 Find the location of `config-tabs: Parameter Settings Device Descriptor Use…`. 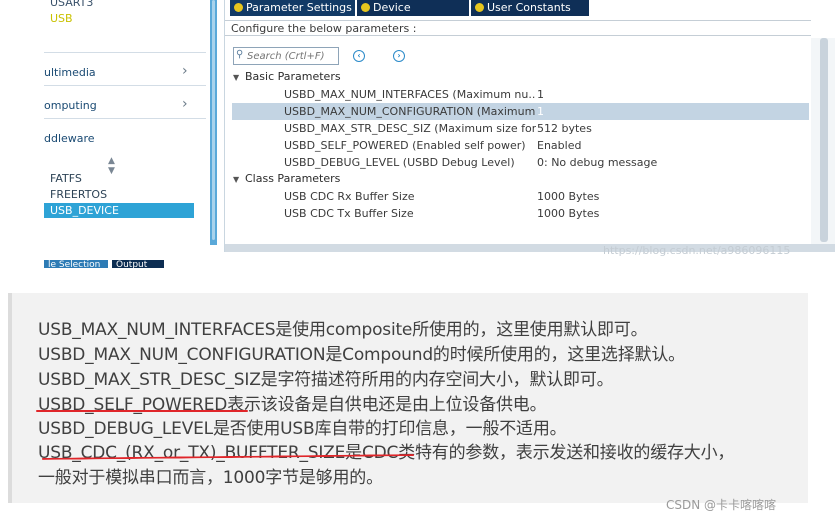

config-tabs: Parameter Settings Device Descriptor Use… is located at coordinates (530, 14).